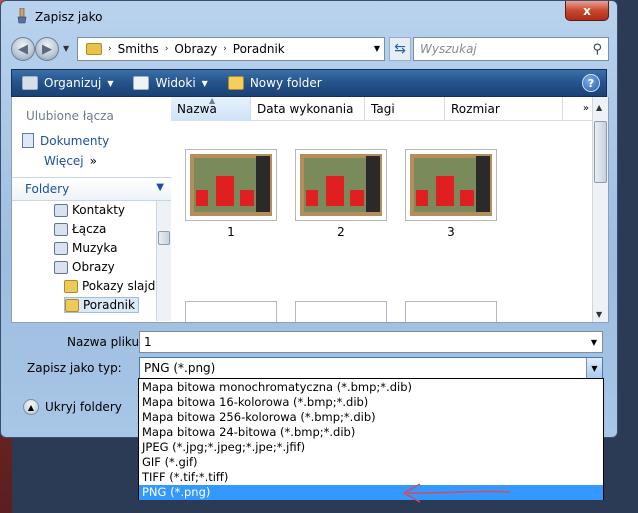 The image size is (638, 513). What do you see at coordinates (405, 109) in the screenshot?
I see `column-tags: Tagi` at bounding box center [405, 109].